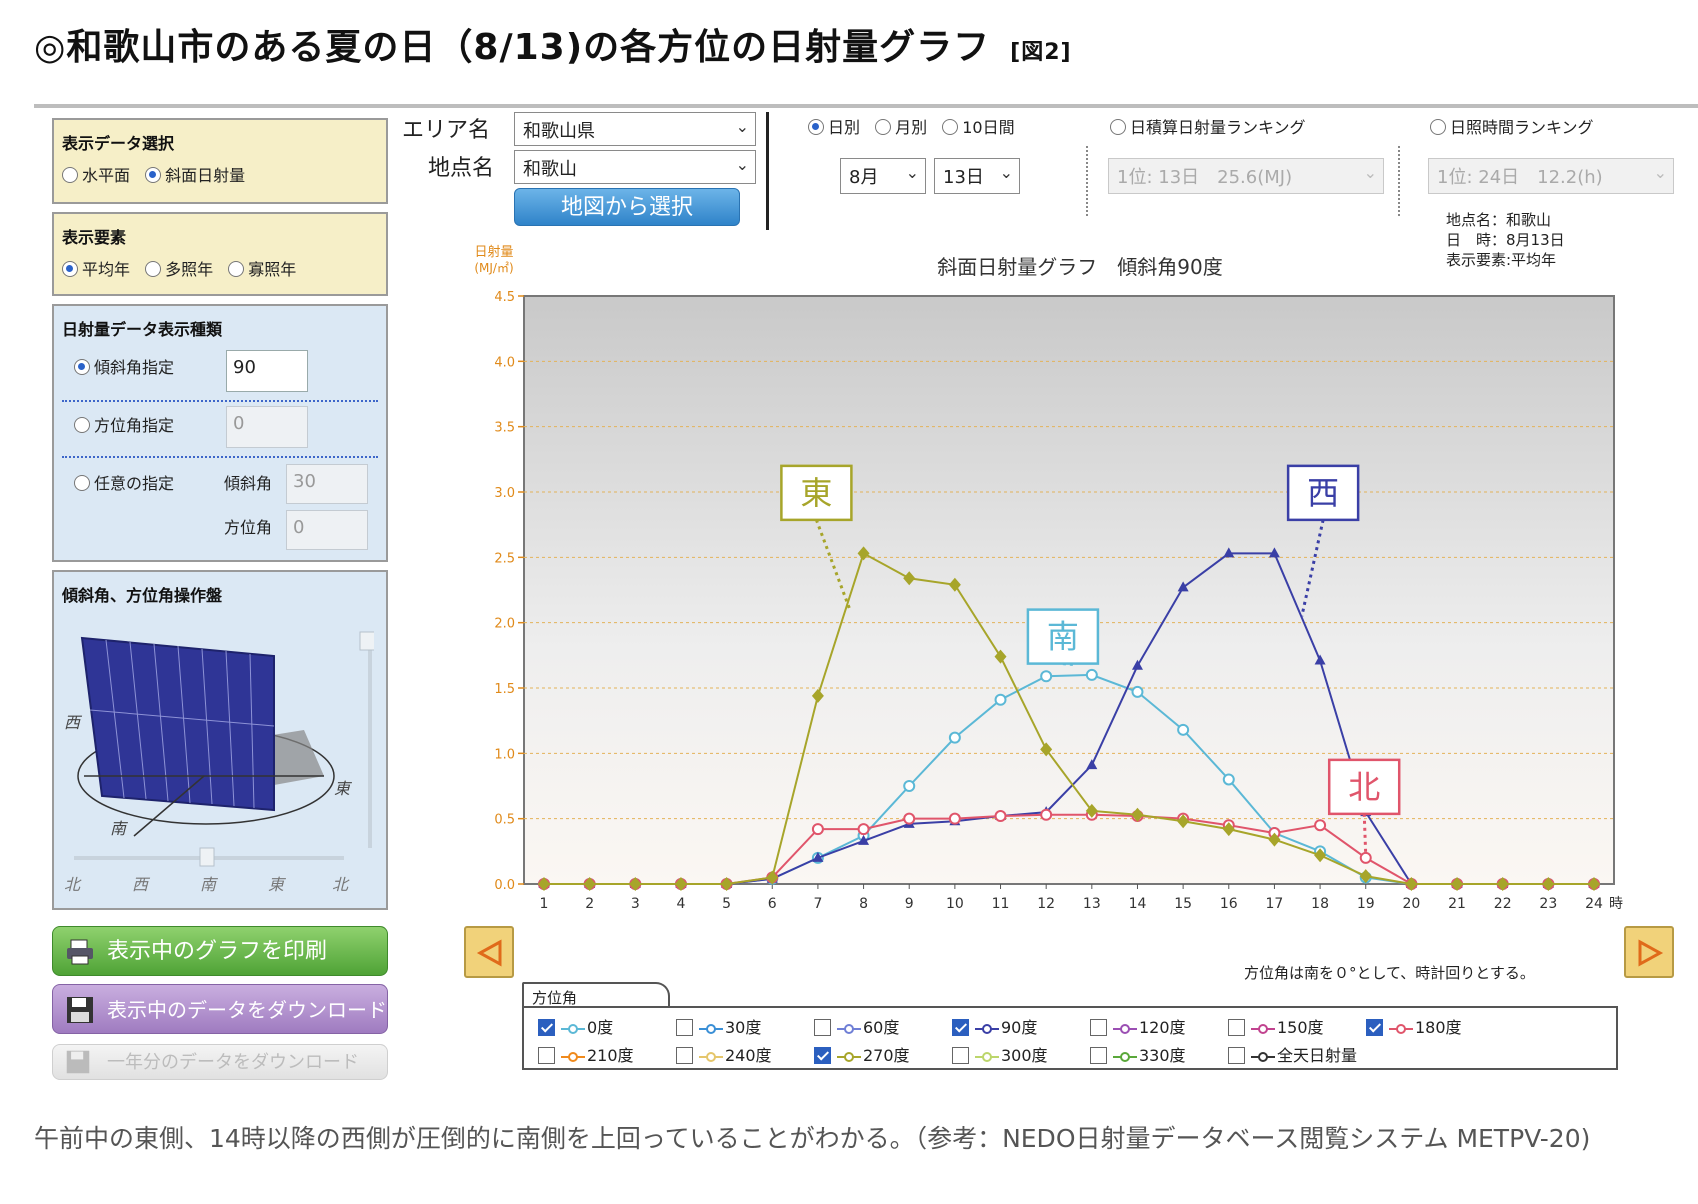 This screenshot has height=1204, width=1698. I want to click on legend-item: 180度, so click(1414, 1026).